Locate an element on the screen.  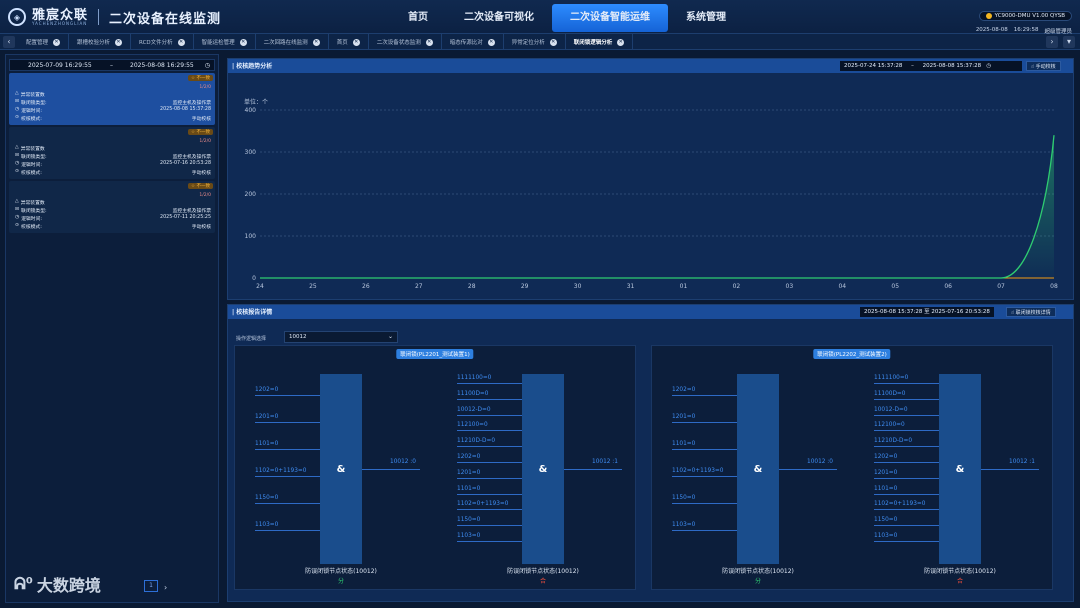
x-tick-label: 04 is located at coordinates (842, 286).